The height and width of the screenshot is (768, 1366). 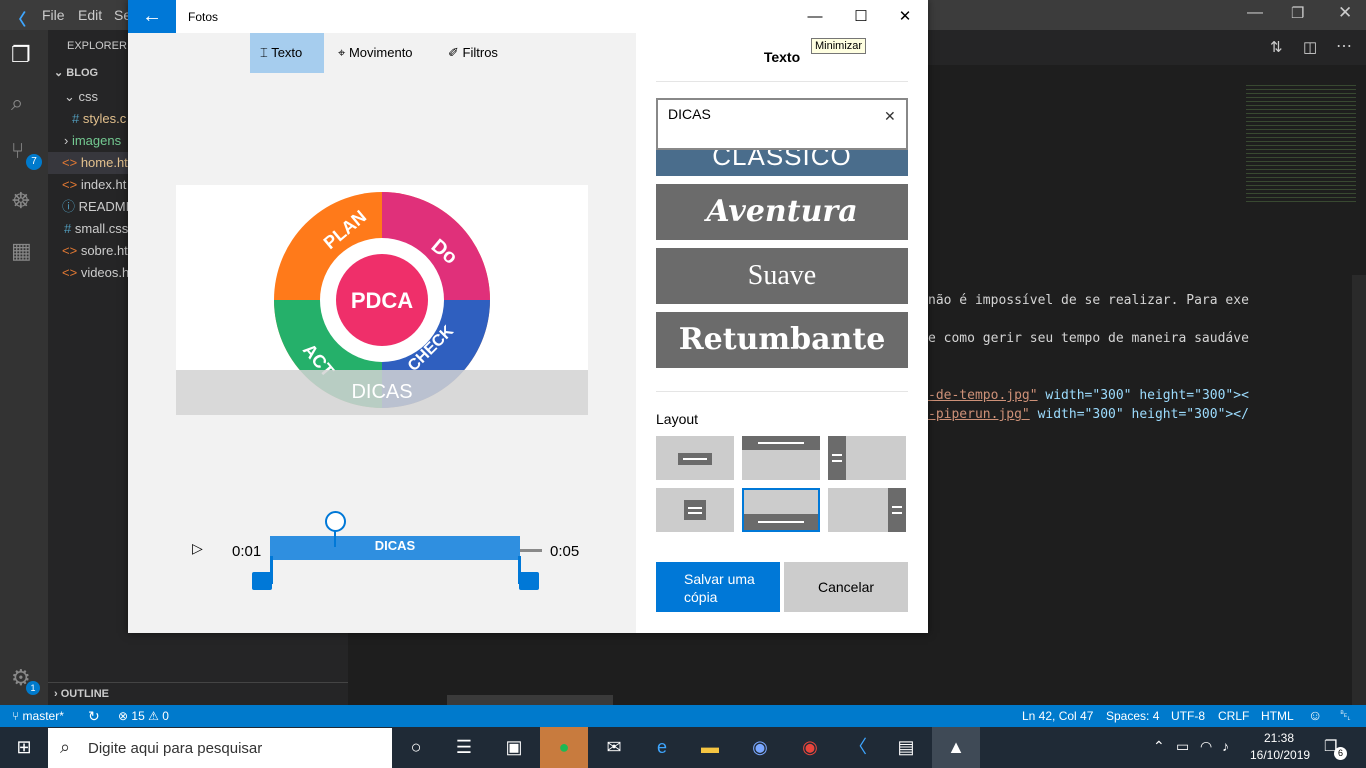 I want to click on windows-start-icon: ⊞, so click(x=24, y=747).